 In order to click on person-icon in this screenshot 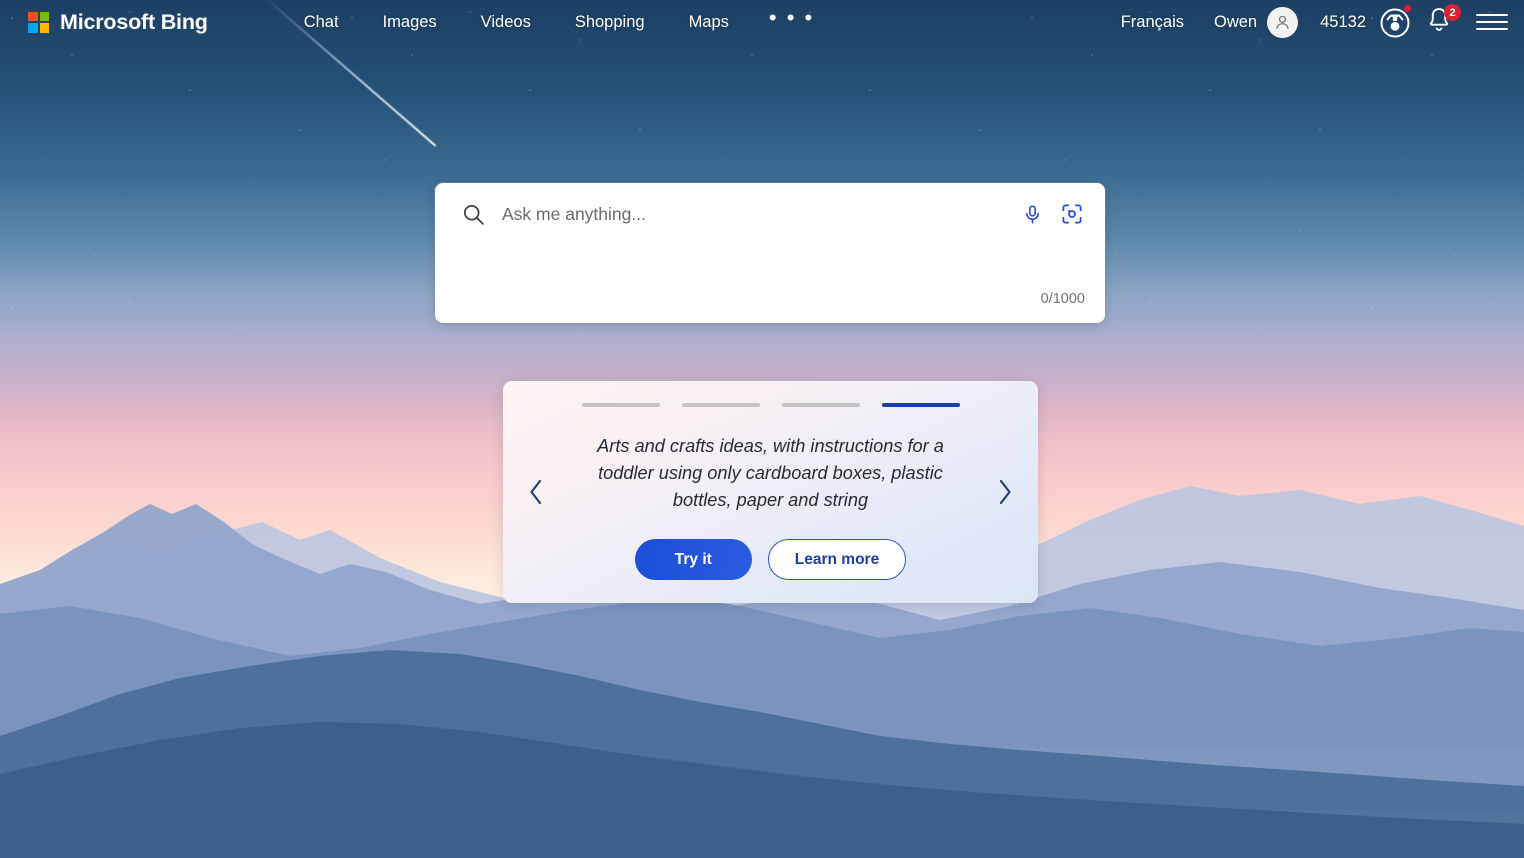, I will do `click(1282, 22)`.